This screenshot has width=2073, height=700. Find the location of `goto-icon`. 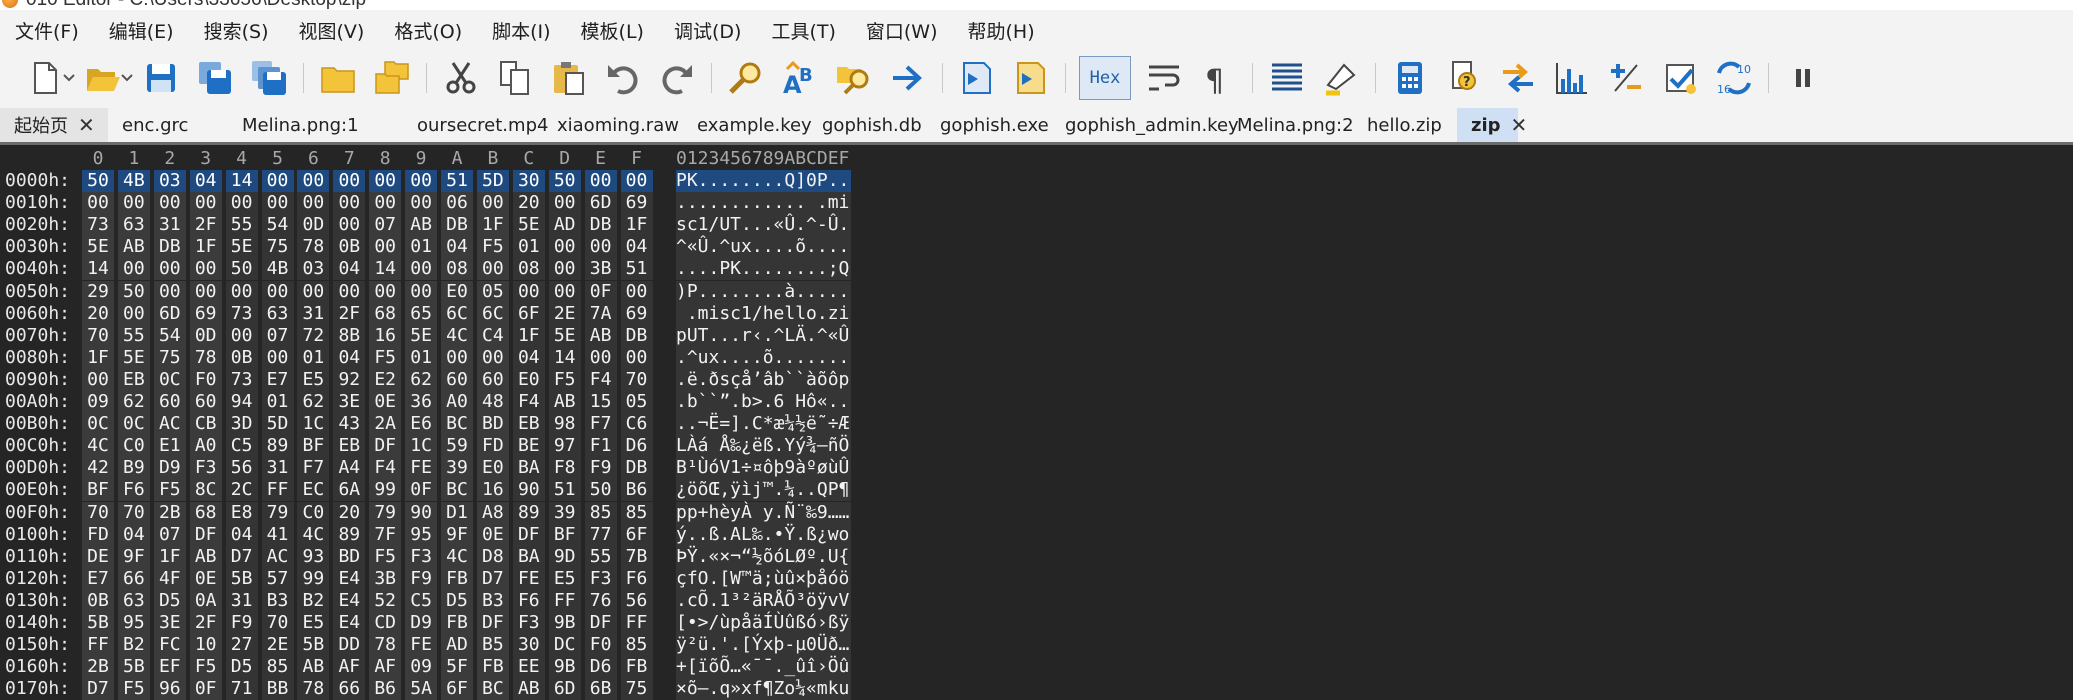

goto-icon is located at coordinates (908, 78).